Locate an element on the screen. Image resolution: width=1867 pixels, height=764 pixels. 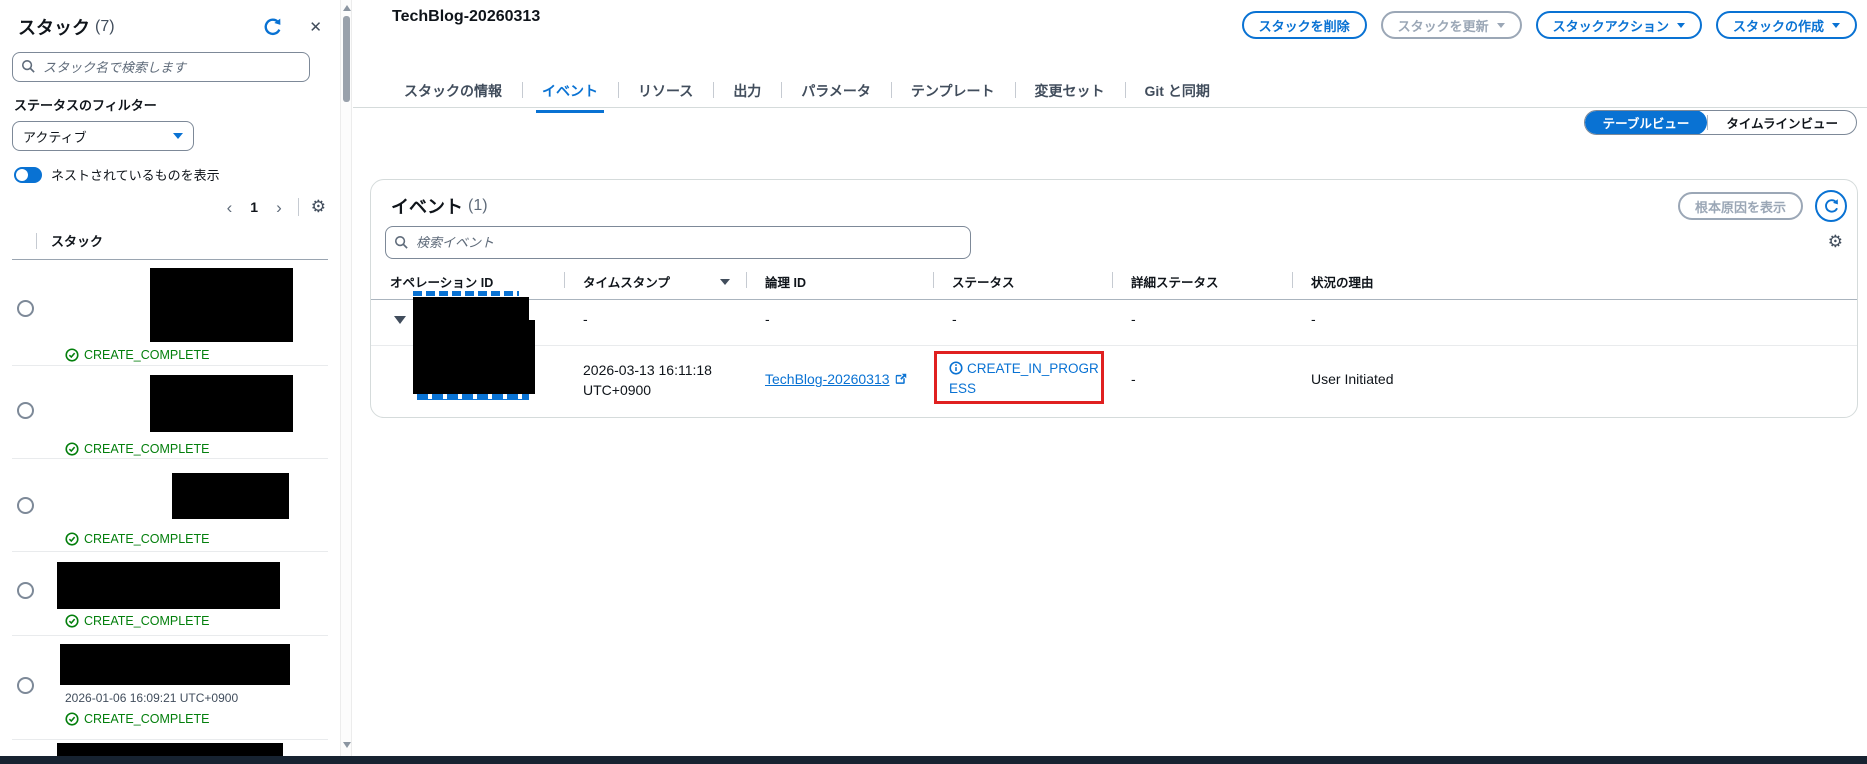
status-filter-label: ステータスのフィルター is located at coordinates (85, 105).